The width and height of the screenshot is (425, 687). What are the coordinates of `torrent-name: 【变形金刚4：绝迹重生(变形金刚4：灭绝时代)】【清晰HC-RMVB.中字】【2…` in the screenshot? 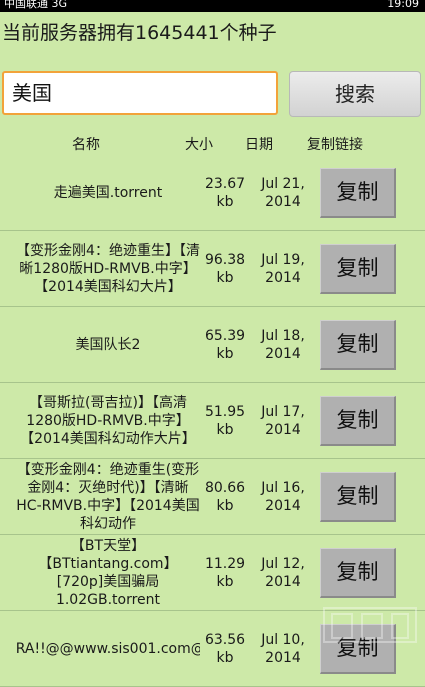 It's located at (108, 496).